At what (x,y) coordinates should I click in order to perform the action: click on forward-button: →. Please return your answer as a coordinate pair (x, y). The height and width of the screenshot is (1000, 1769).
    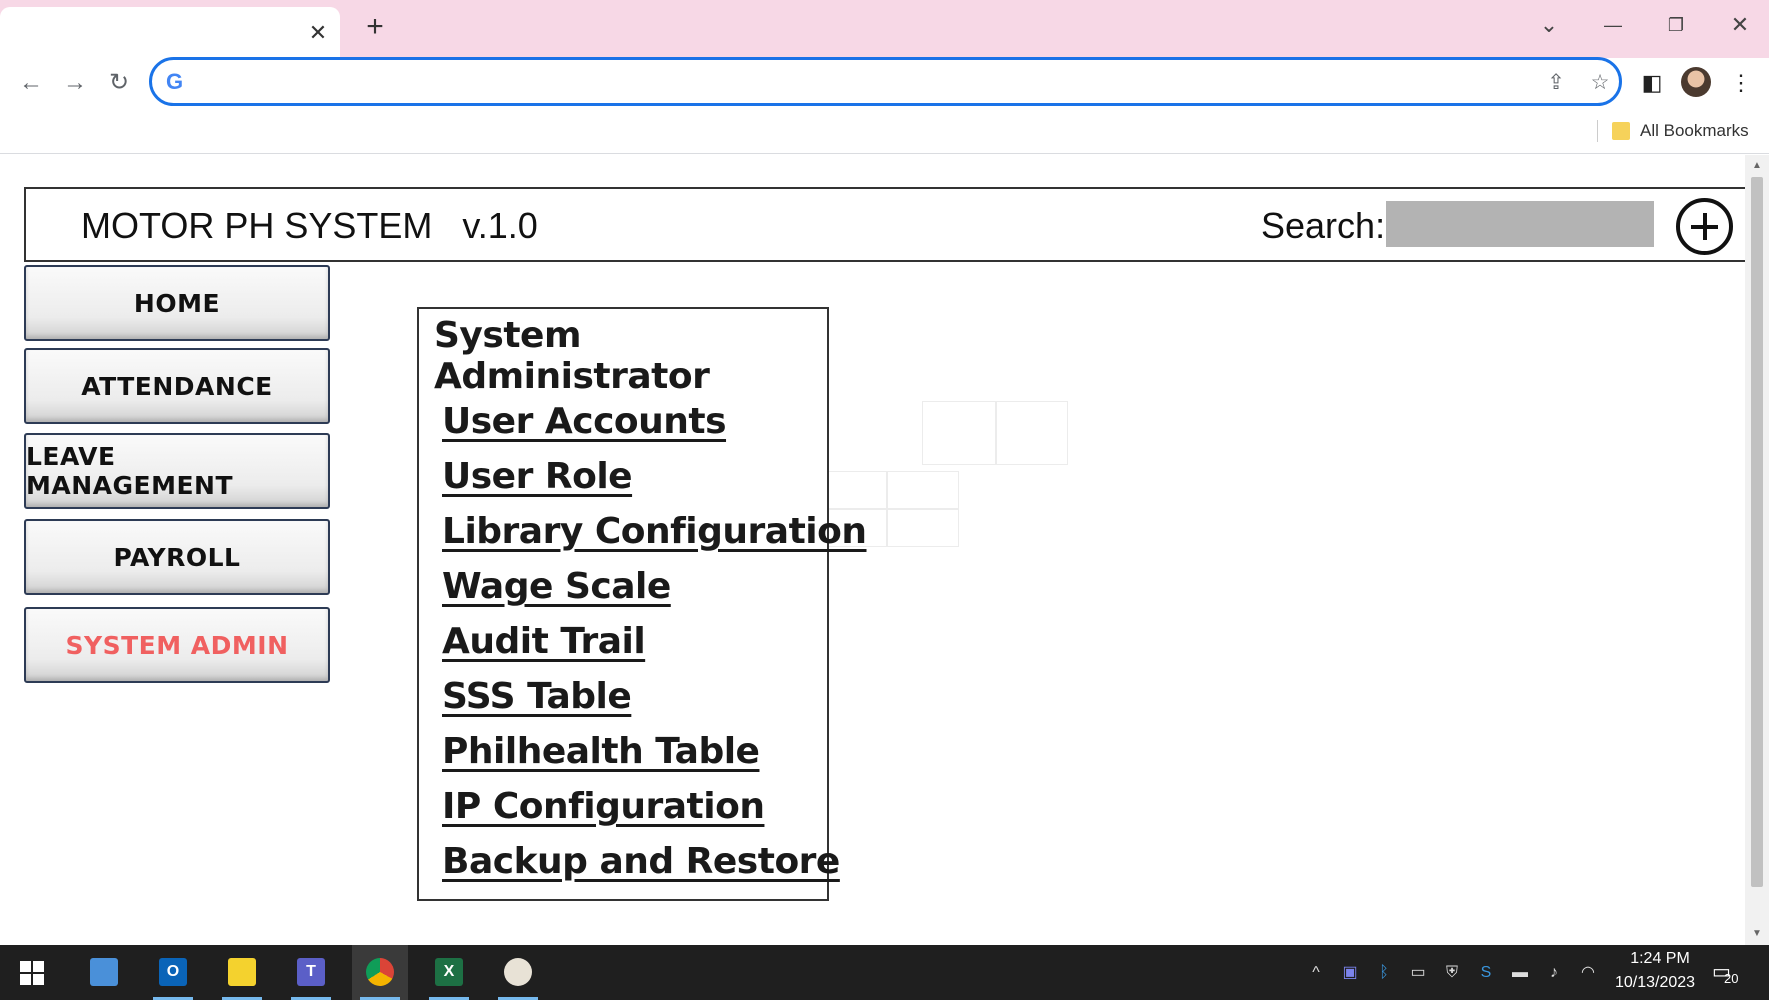
    Looking at the image, I should click on (75, 83).